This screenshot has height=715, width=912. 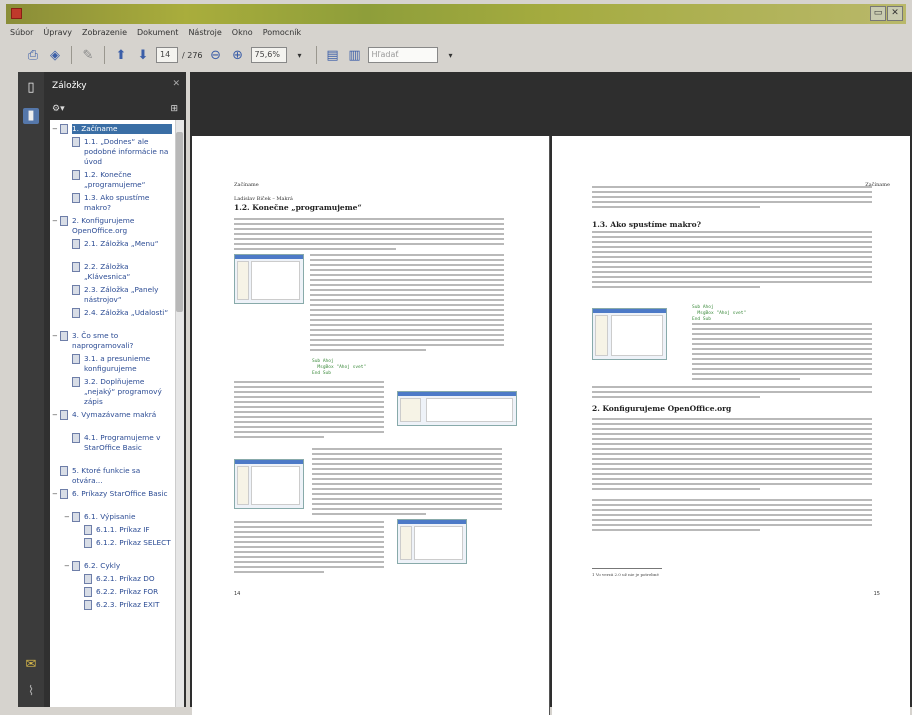 What do you see at coordinates (111, 420) in the screenshot?
I see `bookmark-item: − 4. Vymazávame makrá` at bounding box center [111, 420].